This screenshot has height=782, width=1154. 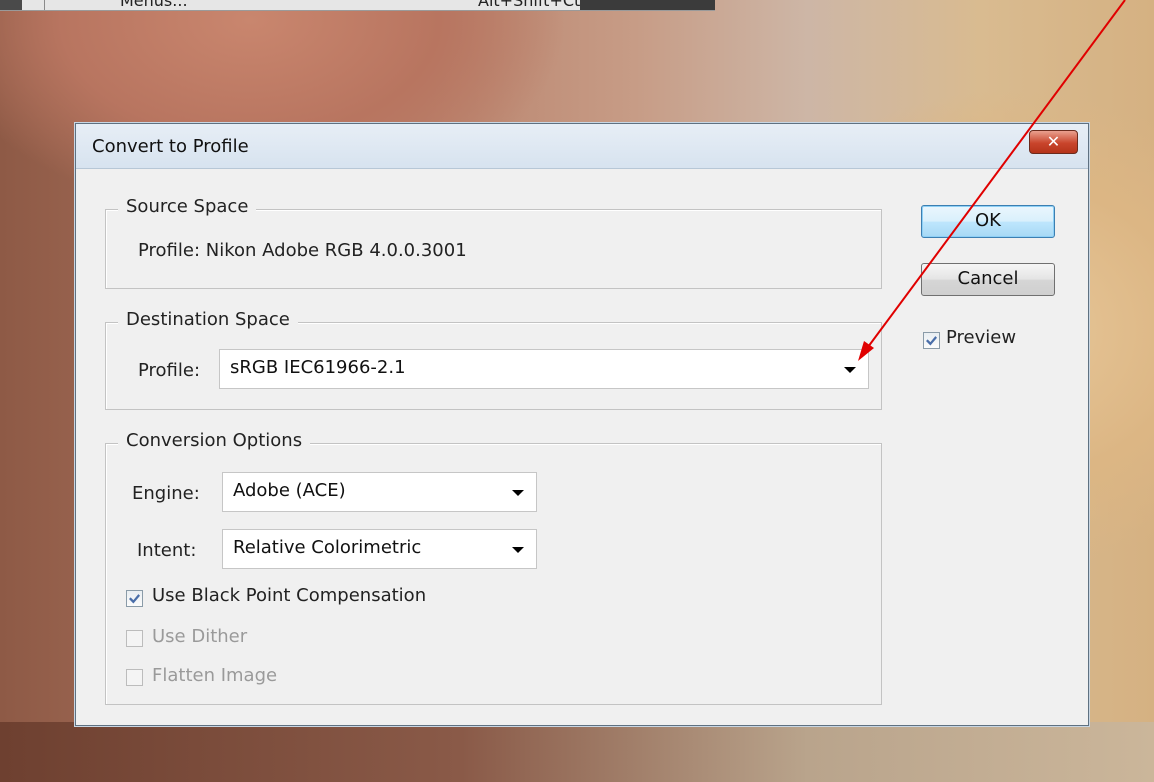 I want to click on annotation-arrow, so click(x=992, y=180).